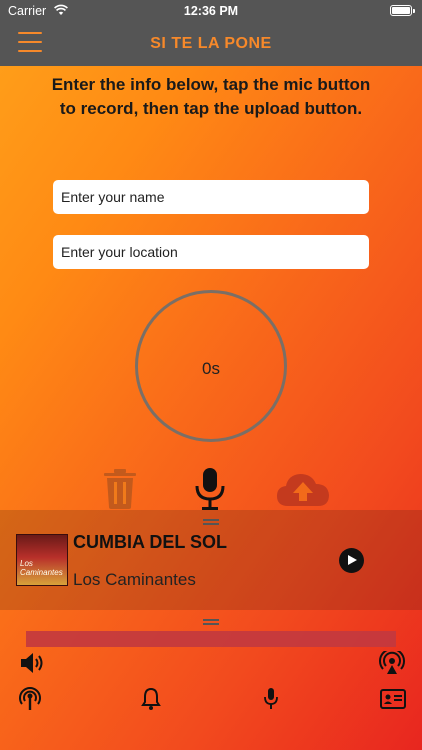 This screenshot has width=422, height=750. What do you see at coordinates (41, 568) in the screenshot?
I see `album-art-label: Los Caminantes` at bounding box center [41, 568].